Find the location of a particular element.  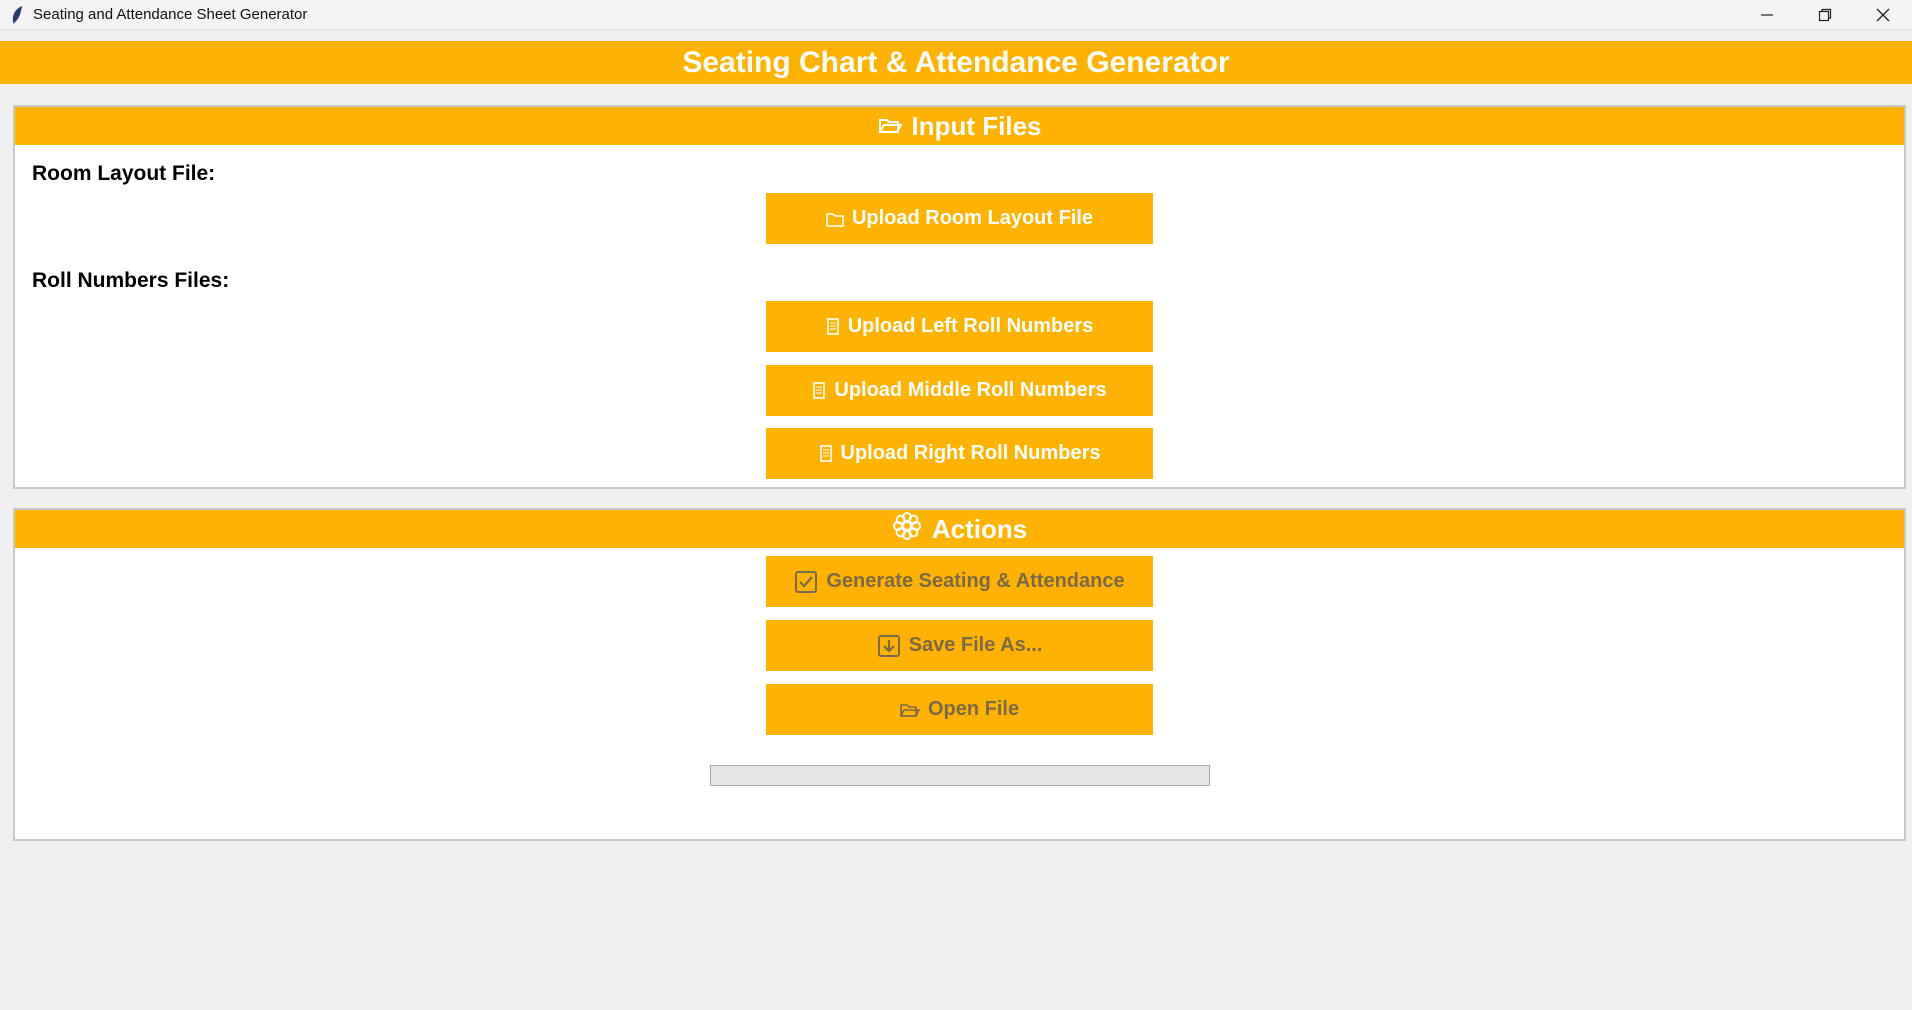

minimize-icon is located at coordinates (1767, 14).